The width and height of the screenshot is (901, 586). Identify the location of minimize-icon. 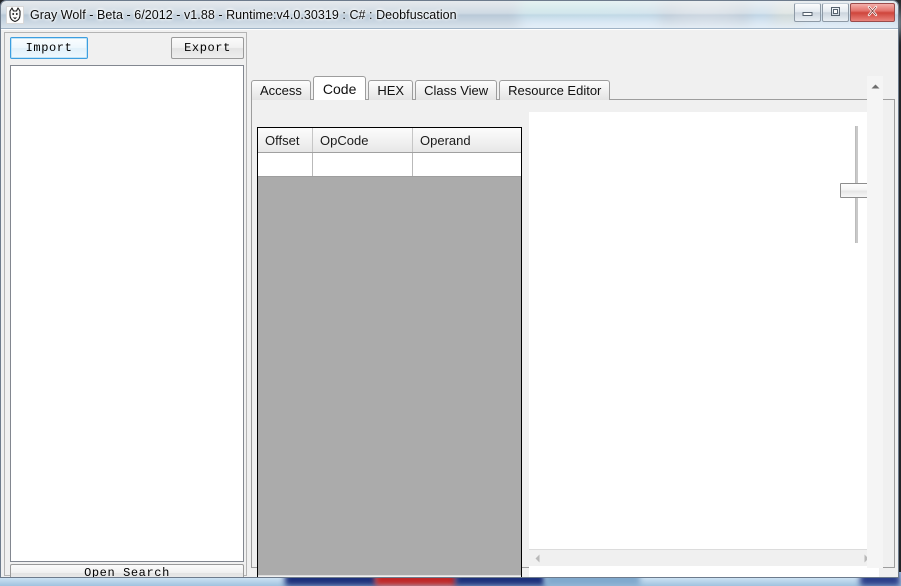
(807, 13).